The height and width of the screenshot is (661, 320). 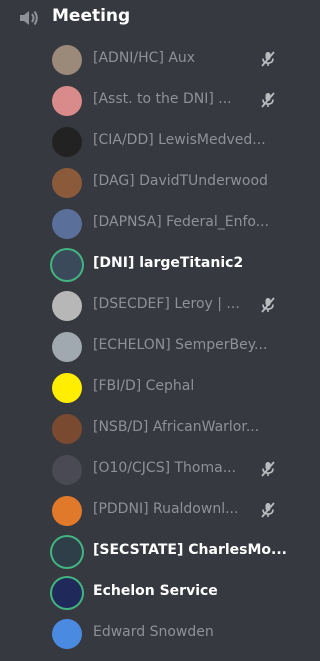 What do you see at coordinates (147, 18) in the screenshot?
I see `voice-channel-header: Meeting` at bounding box center [147, 18].